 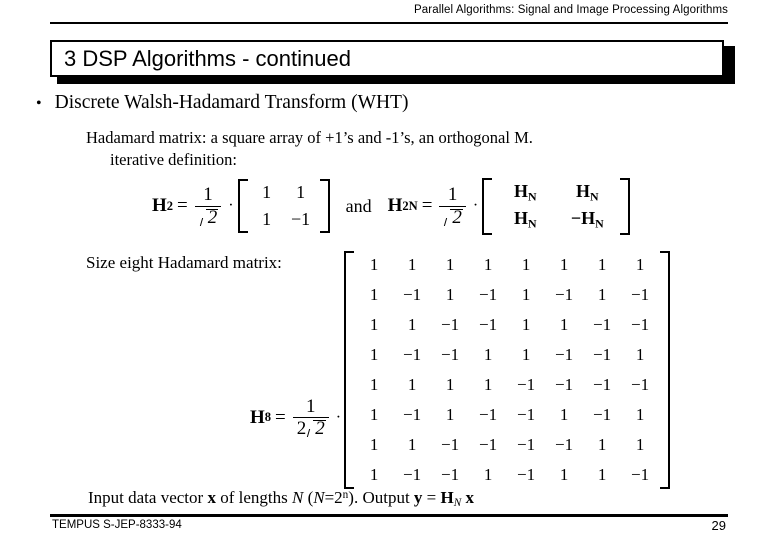 What do you see at coordinates (431, 497) in the screenshot?
I see `bottom-text-part6: =` at bounding box center [431, 497].